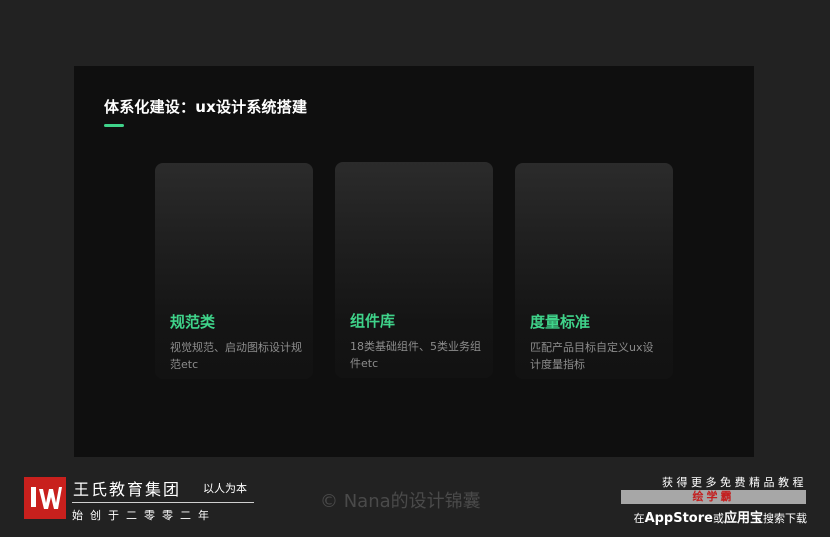 This screenshot has height=537, width=830. What do you see at coordinates (594, 271) in the screenshot?
I see `card-metrics: 度量标准 匹配产品目标自定义ux设计度量指标` at bounding box center [594, 271].